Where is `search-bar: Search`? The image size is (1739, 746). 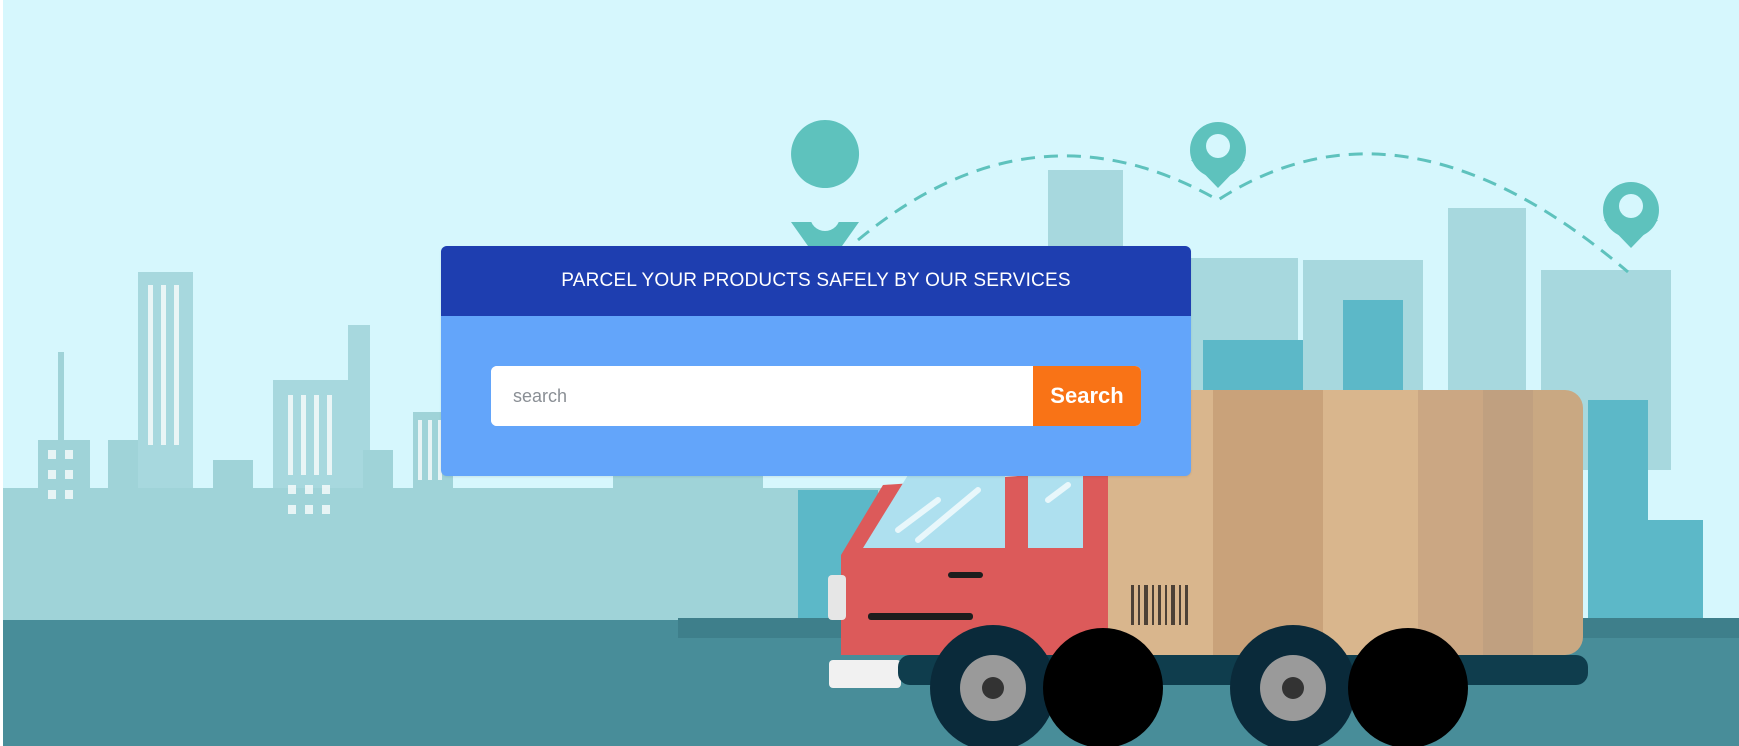 search-bar: Search is located at coordinates (816, 396).